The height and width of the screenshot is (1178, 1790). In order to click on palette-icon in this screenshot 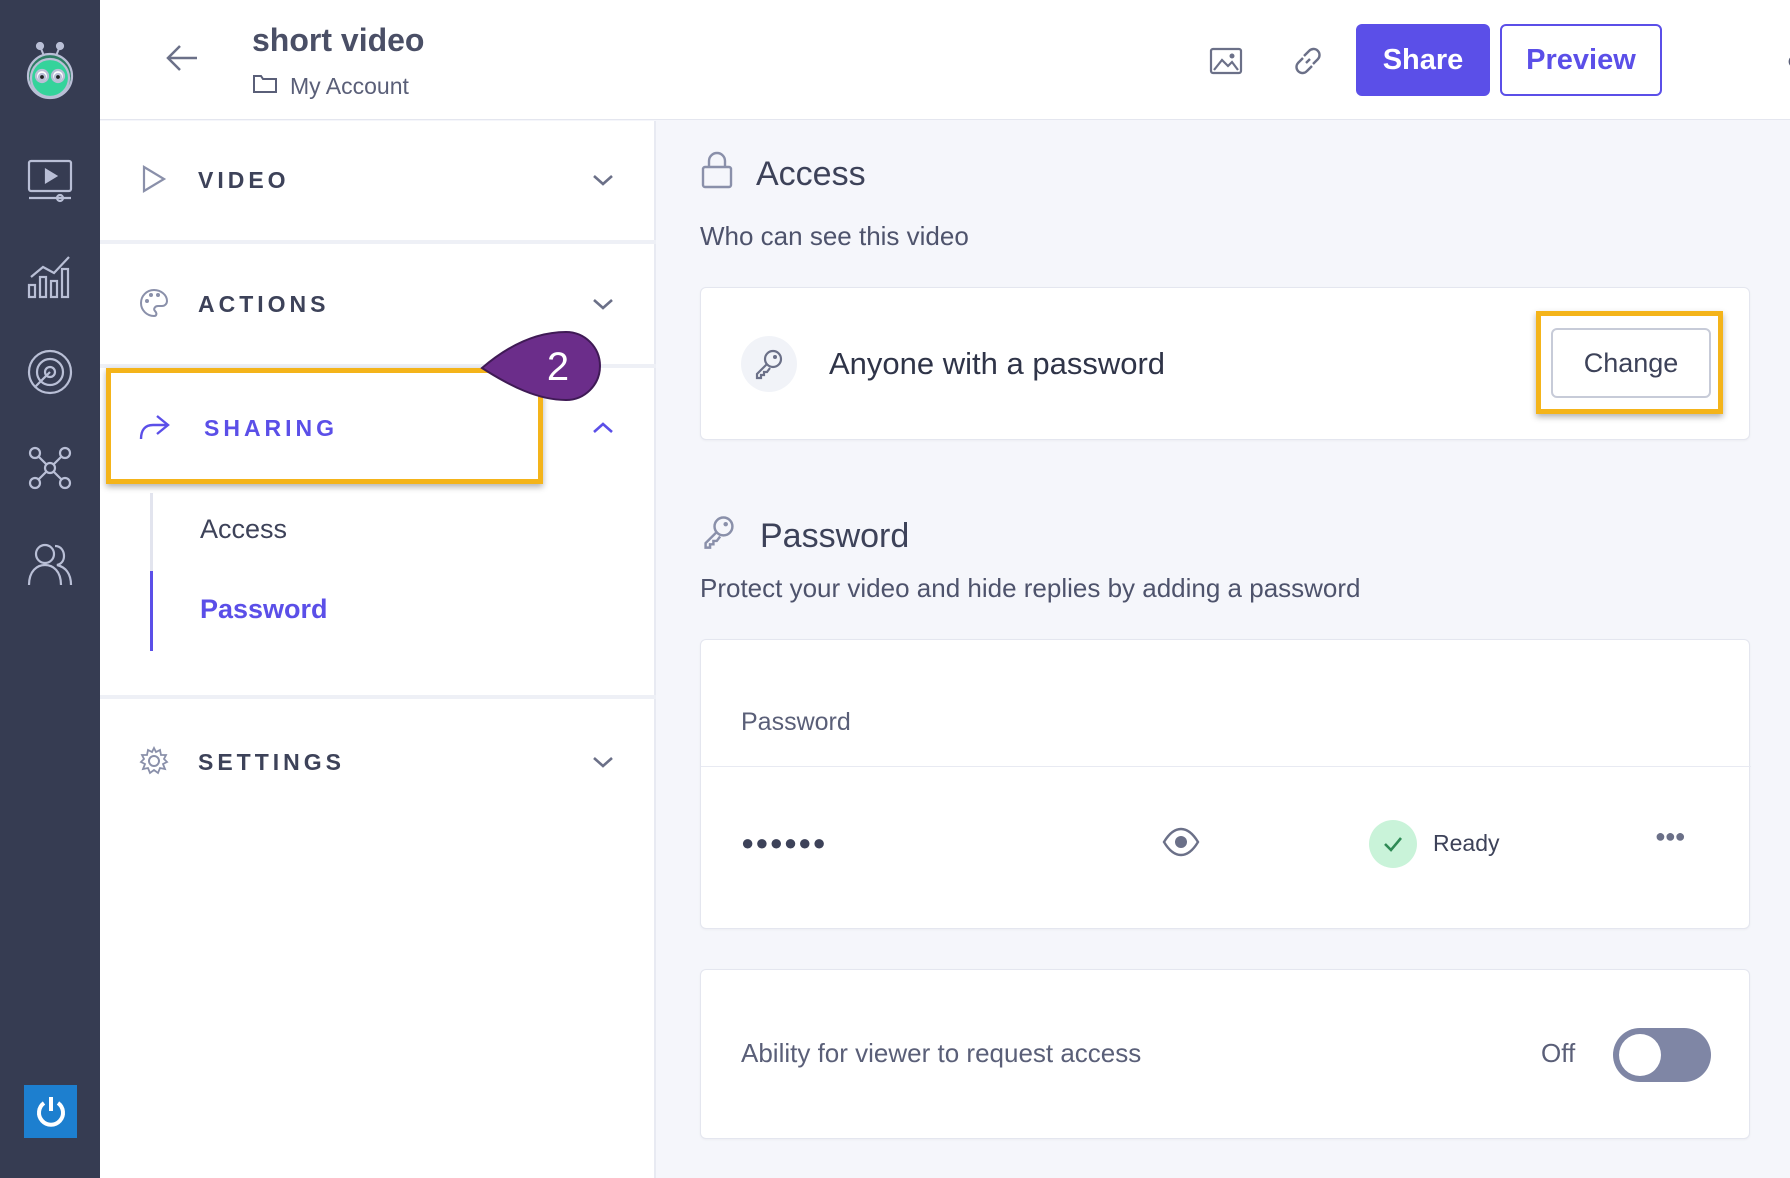, I will do `click(154, 303)`.